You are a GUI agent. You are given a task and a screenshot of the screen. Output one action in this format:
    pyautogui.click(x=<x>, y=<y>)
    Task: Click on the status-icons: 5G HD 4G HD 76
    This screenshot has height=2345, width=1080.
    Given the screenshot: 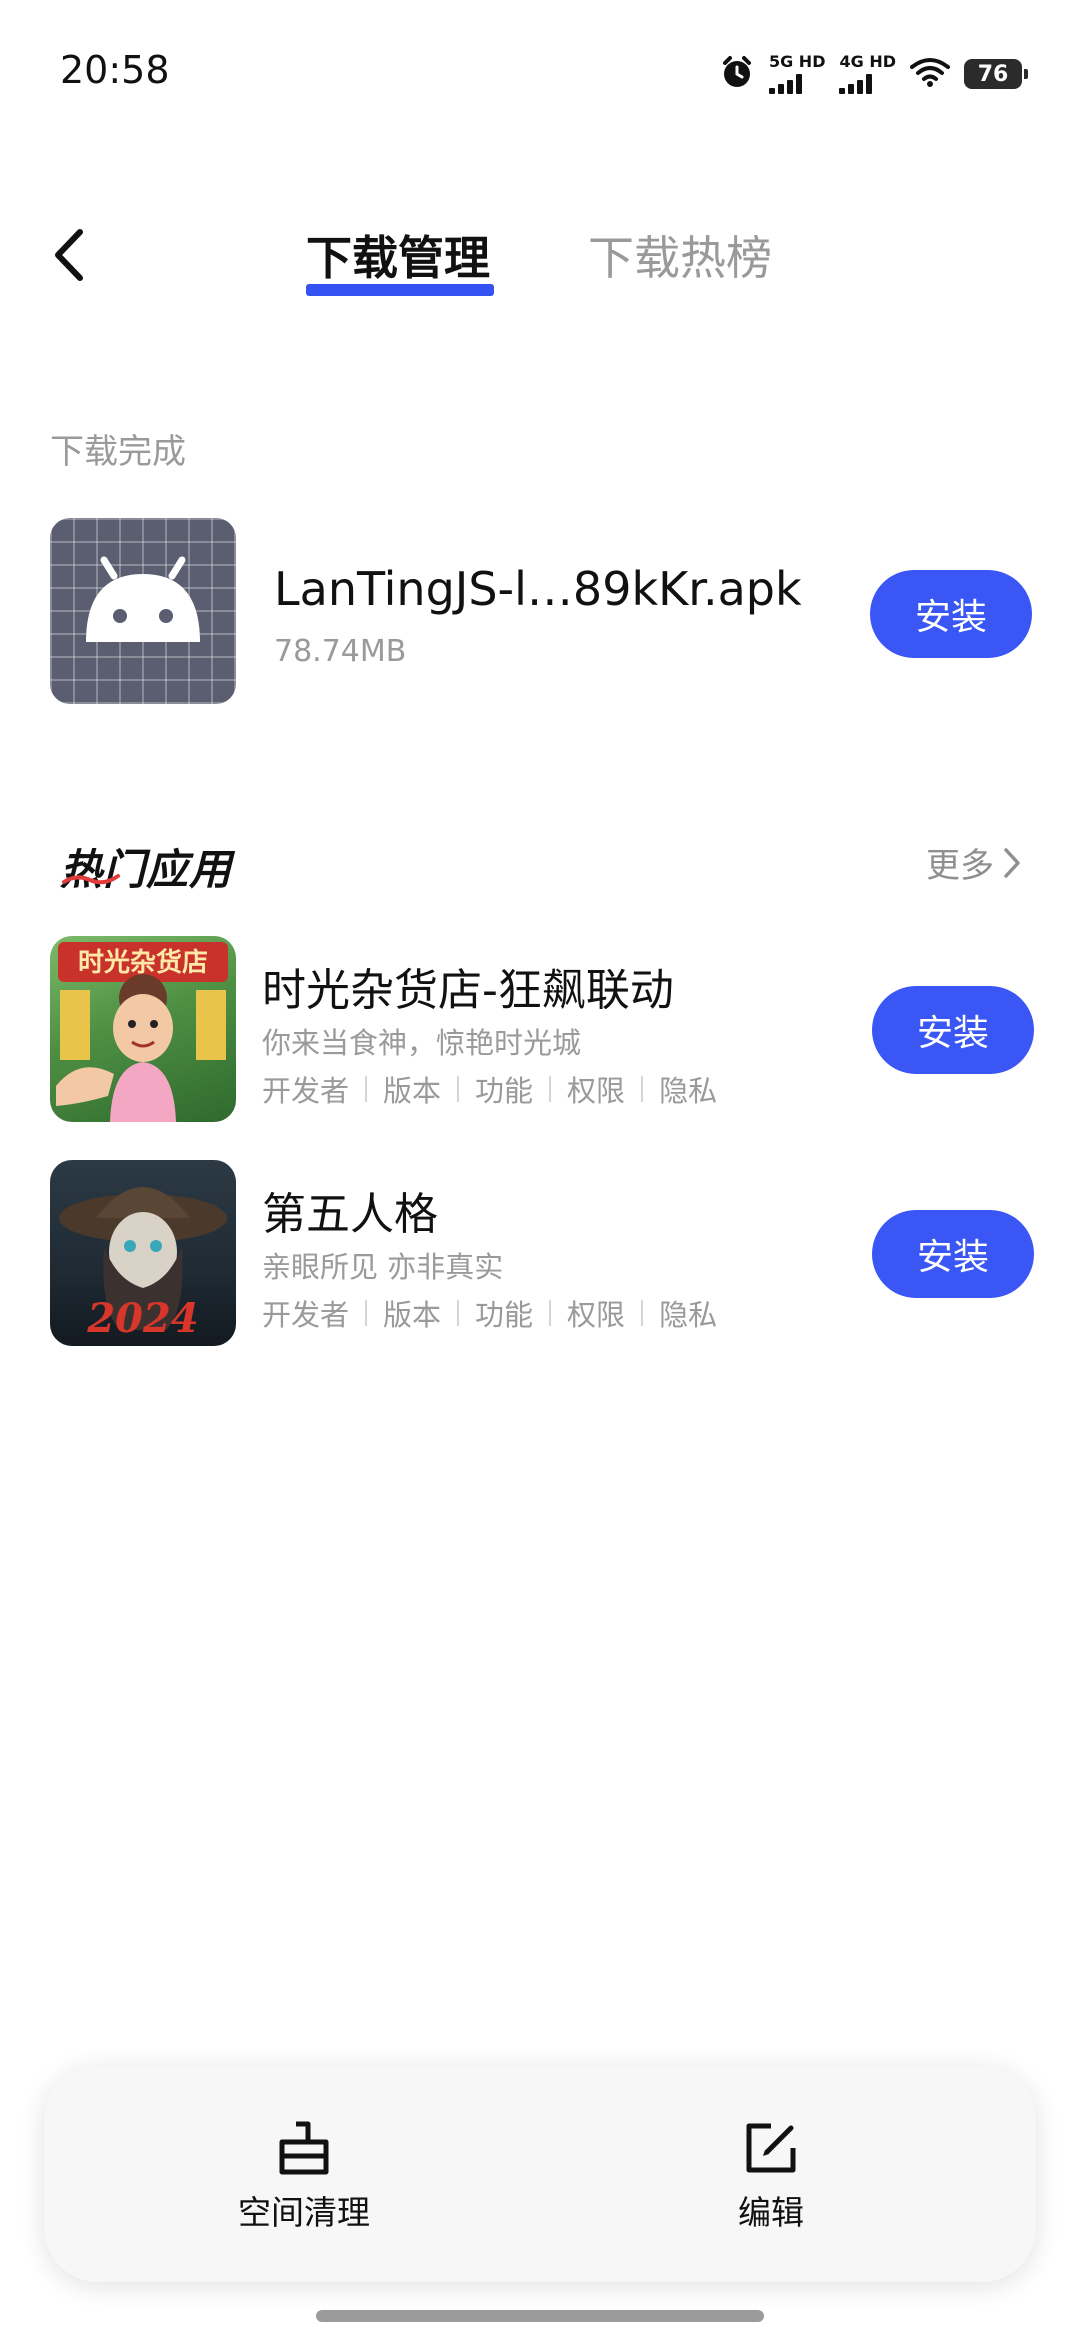 What is the action you would take?
    pyautogui.click(x=873, y=74)
    